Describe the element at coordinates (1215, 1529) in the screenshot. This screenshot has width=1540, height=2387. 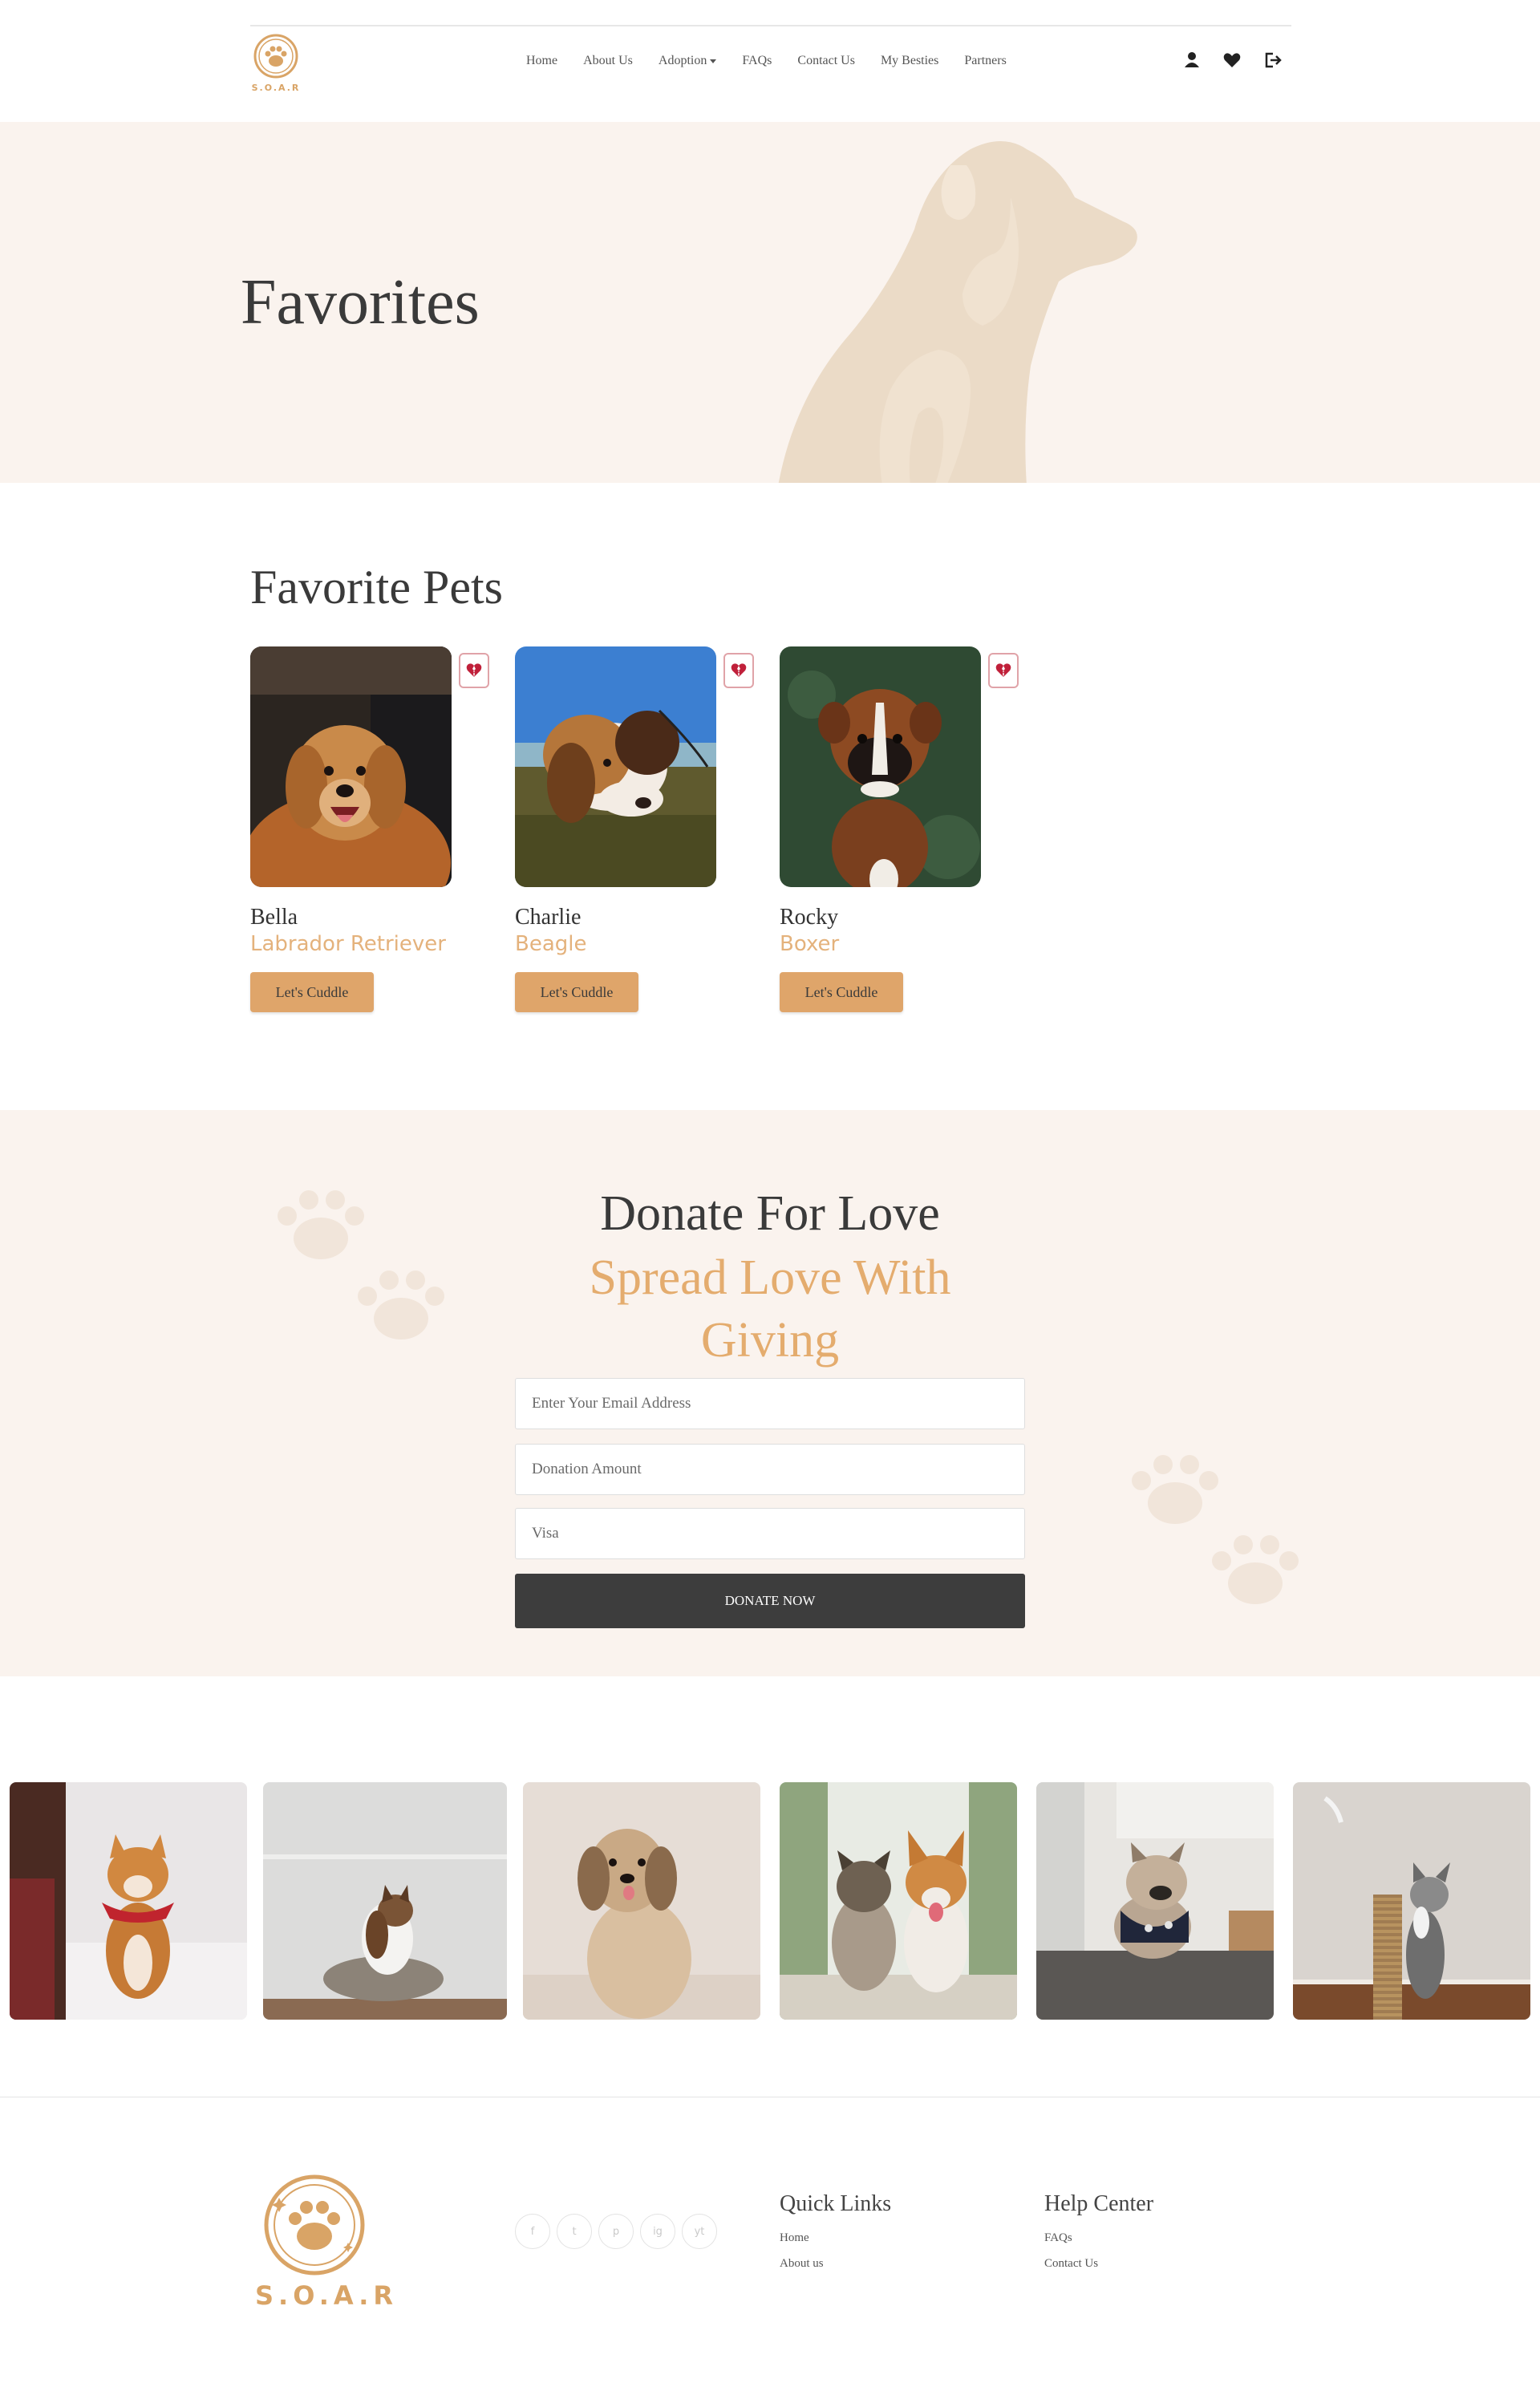
I see `paw-prints-decoration-icon` at that location.